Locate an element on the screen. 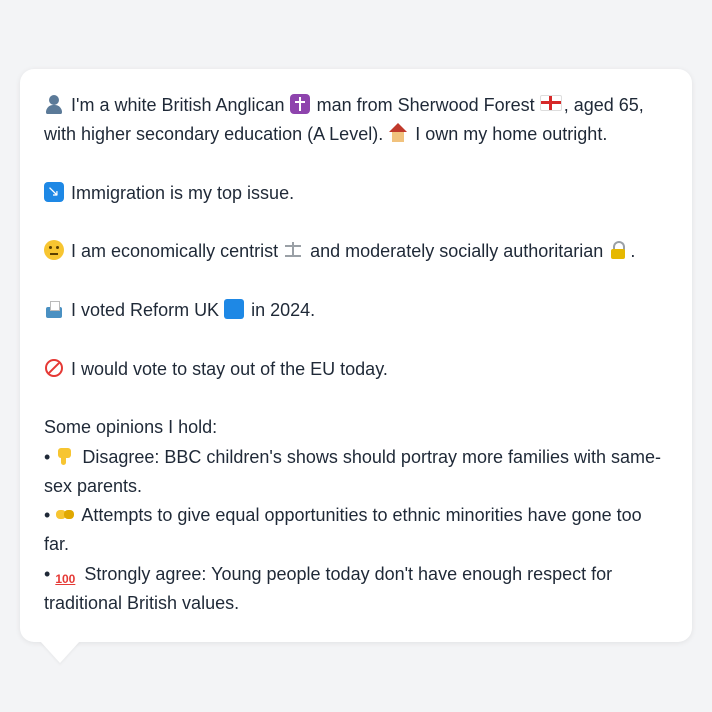 The width and height of the screenshot is (712, 712). intro-part1: I'm a white British Anglican is located at coordinates (178, 105).